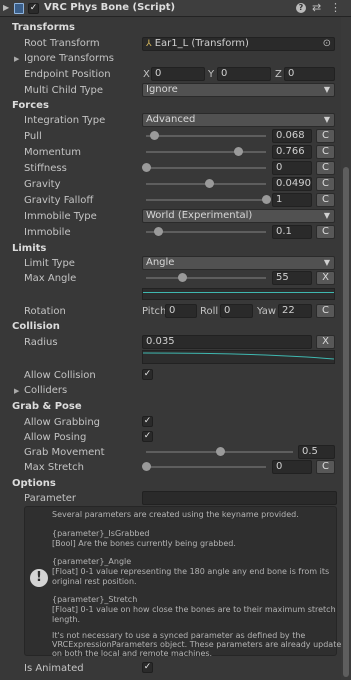 Image resolution: width=351 pixels, height=680 pixels. Describe the element at coordinates (69, 58) in the screenshot. I see `ignore-transforms-label: Ignore Transforms` at that location.